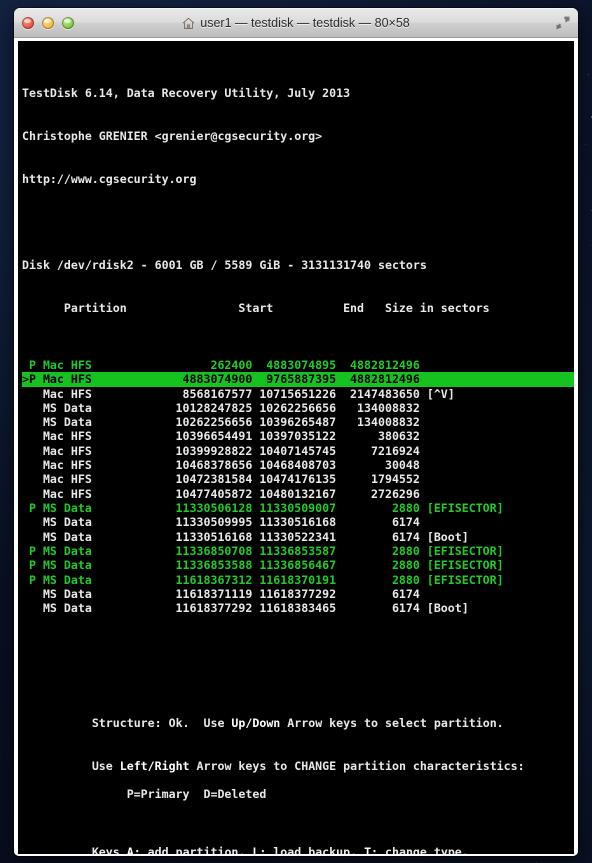 The height and width of the screenshot is (863, 592). I want to click on partition-row-text: Mac HFS 10472381584 10474176135 1794552, so click(221, 479).